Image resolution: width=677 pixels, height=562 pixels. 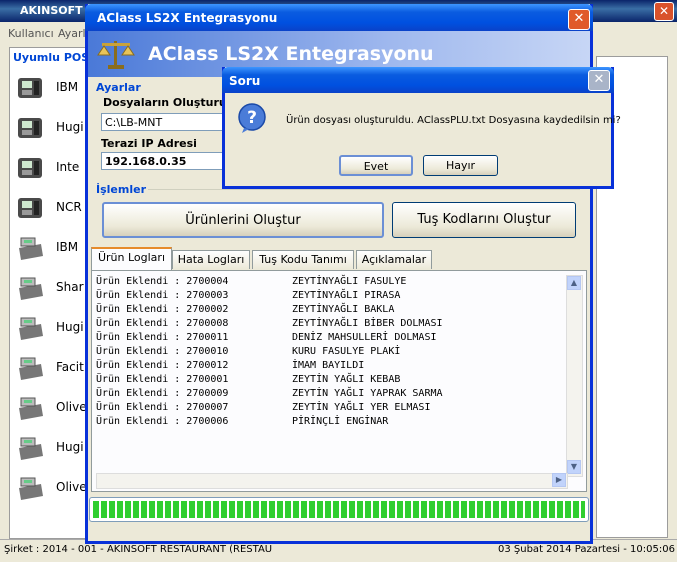 I want to click on progress-fill, so click(x=339, y=509).